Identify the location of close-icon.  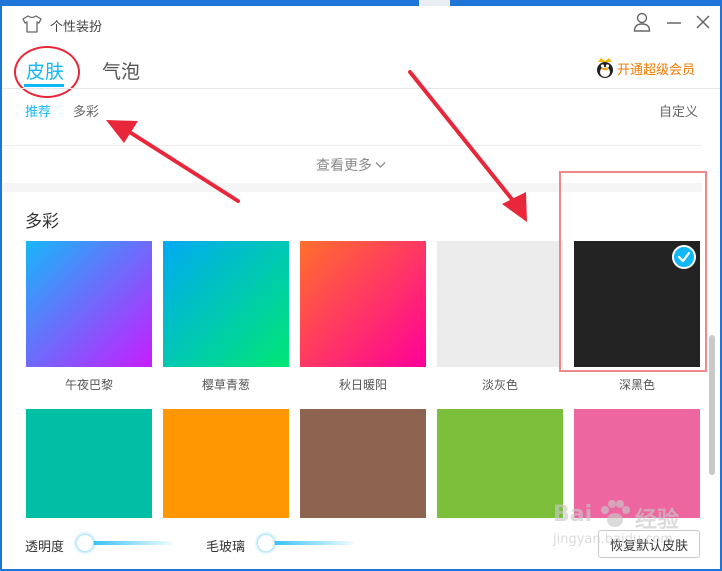
(703, 22).